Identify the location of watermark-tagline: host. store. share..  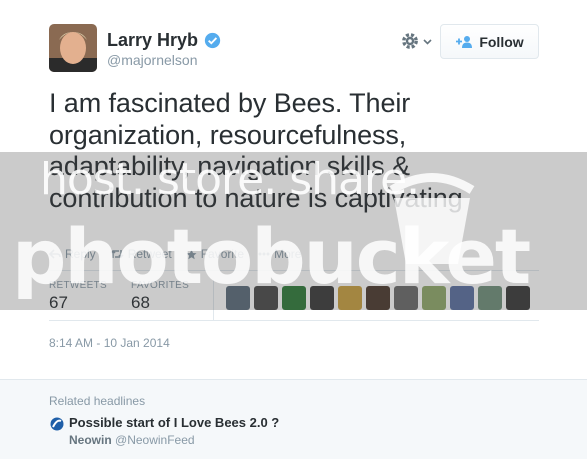
(230, 179).